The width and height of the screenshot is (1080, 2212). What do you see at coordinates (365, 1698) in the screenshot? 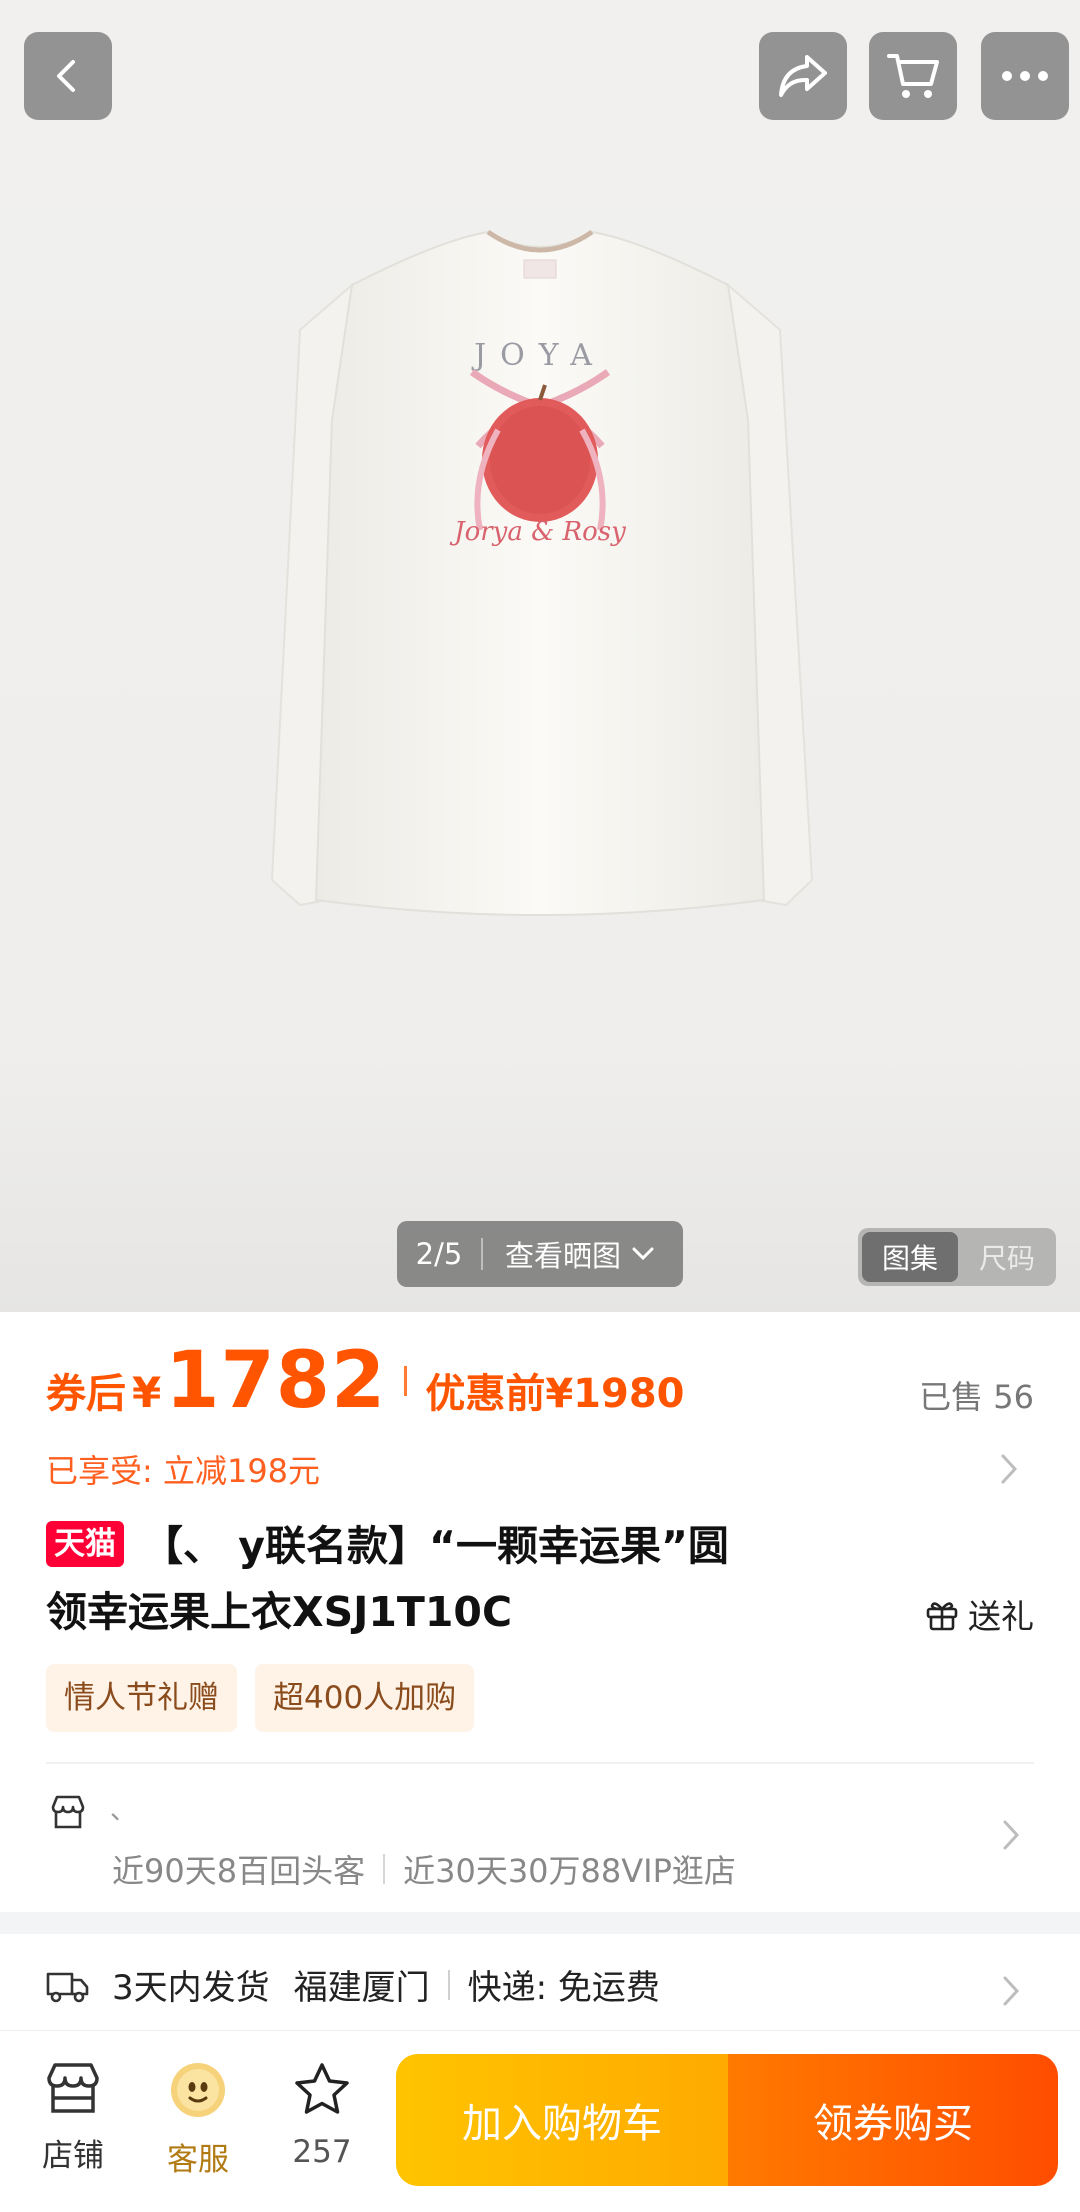
I see `tag-add-to-cart-count: 超400人加购` at bounding box center [365, 1698].